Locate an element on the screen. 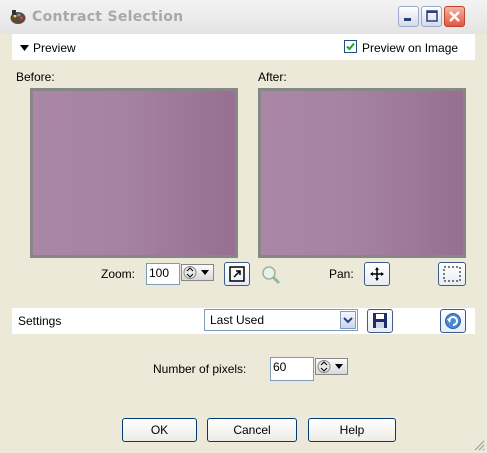 Image resolution: width=487 pixels, height=453 pixels. window-title: Contract Selection is located at coordinates (108, 17).